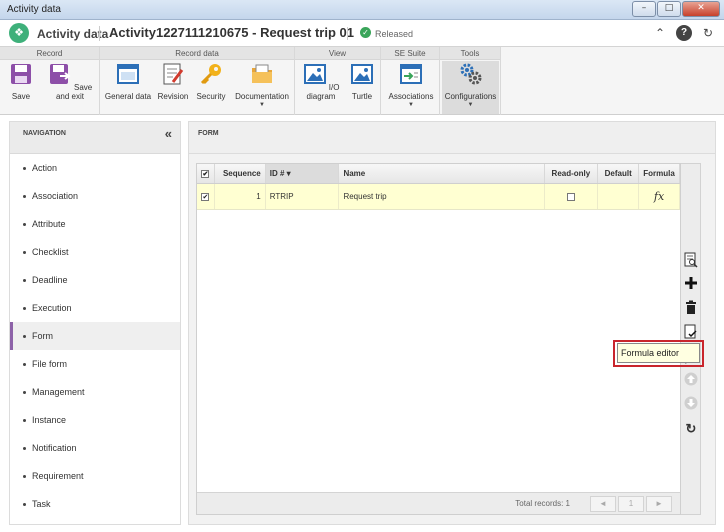 This screenshot has width=724, height=532. Describe the element at coordinates (95, 392) in the screenshot. I see `nav-item-management: Management` at that location.